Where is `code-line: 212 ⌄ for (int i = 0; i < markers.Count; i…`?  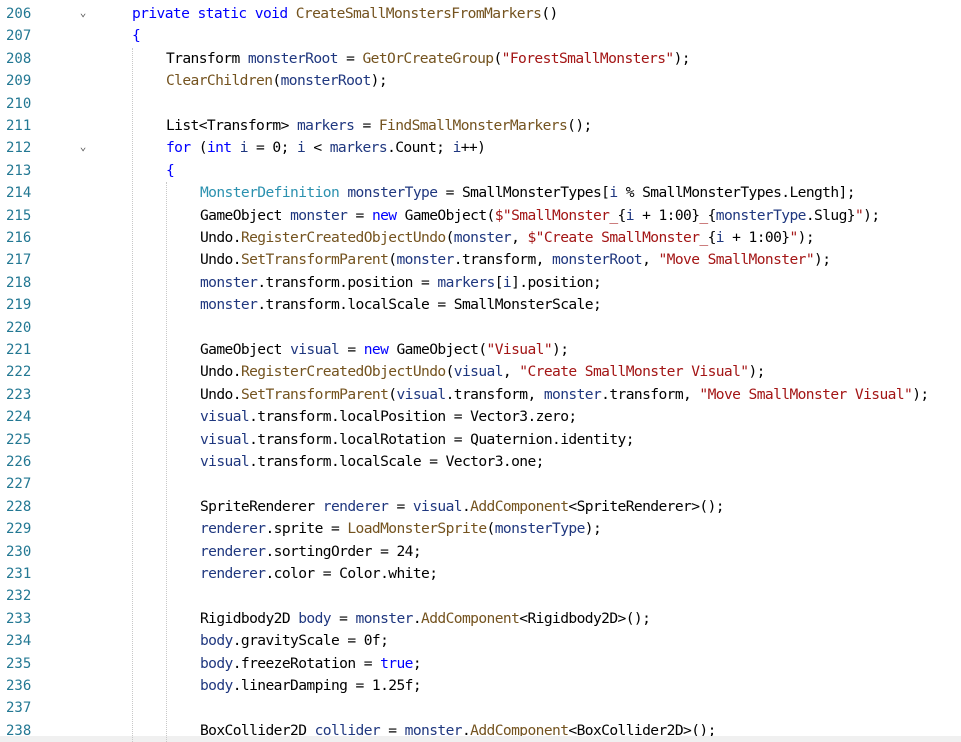 code-line: 212 ⌄ for (int i = 0; i < markers.Count; i… is located at coordinates (480, 148).